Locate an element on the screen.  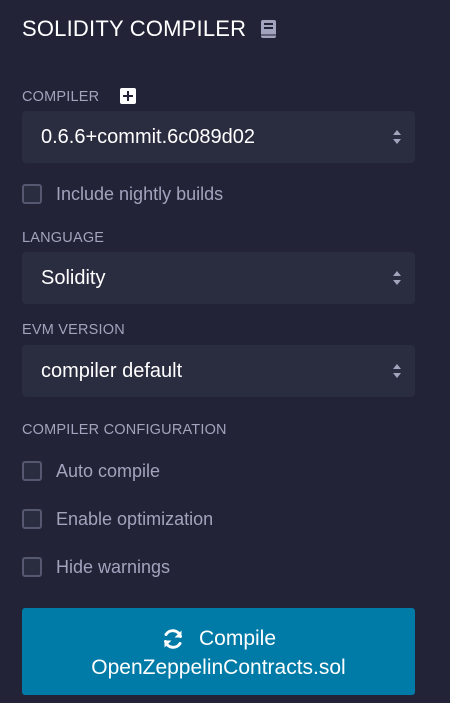
language-label: LANGUAGE is located at coordinates (63, 238).